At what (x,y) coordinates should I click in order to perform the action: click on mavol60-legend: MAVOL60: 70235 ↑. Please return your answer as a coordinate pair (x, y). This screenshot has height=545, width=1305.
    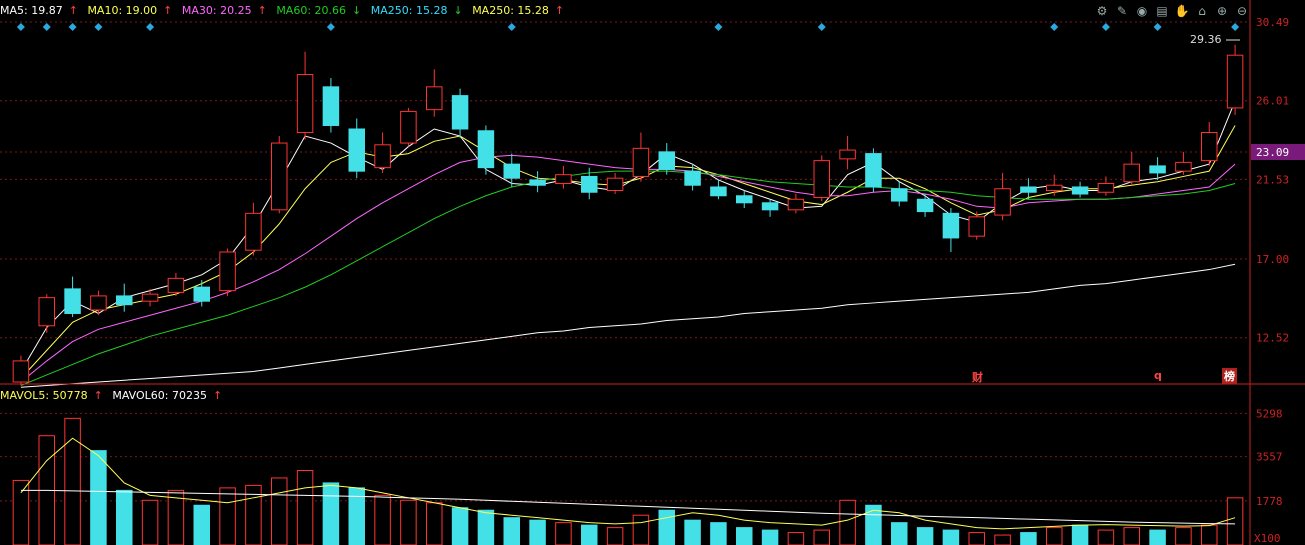
    Looking at the image, I should click on (167, 395).